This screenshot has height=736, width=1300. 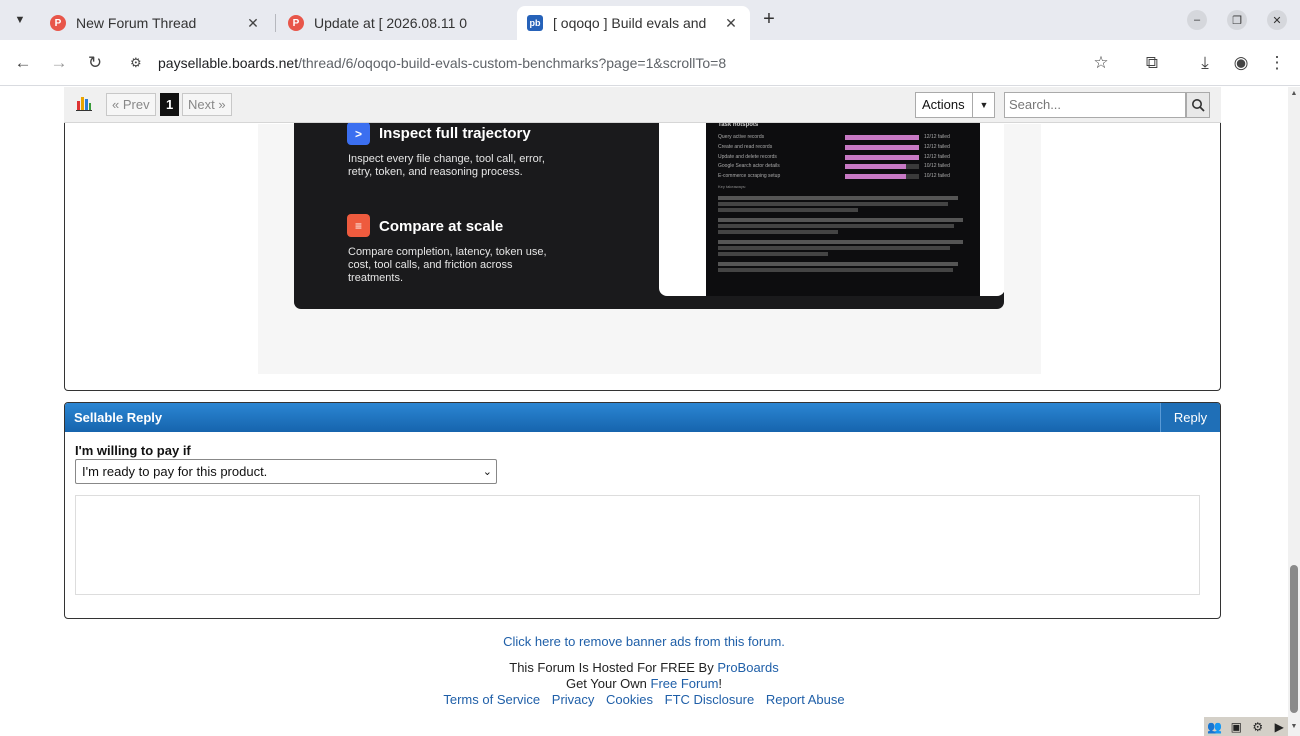 What do you see at coordinates (1277, 20) in the screenshot?
I see `window-close-icon: ✕` at bounding box center [1277, 20].